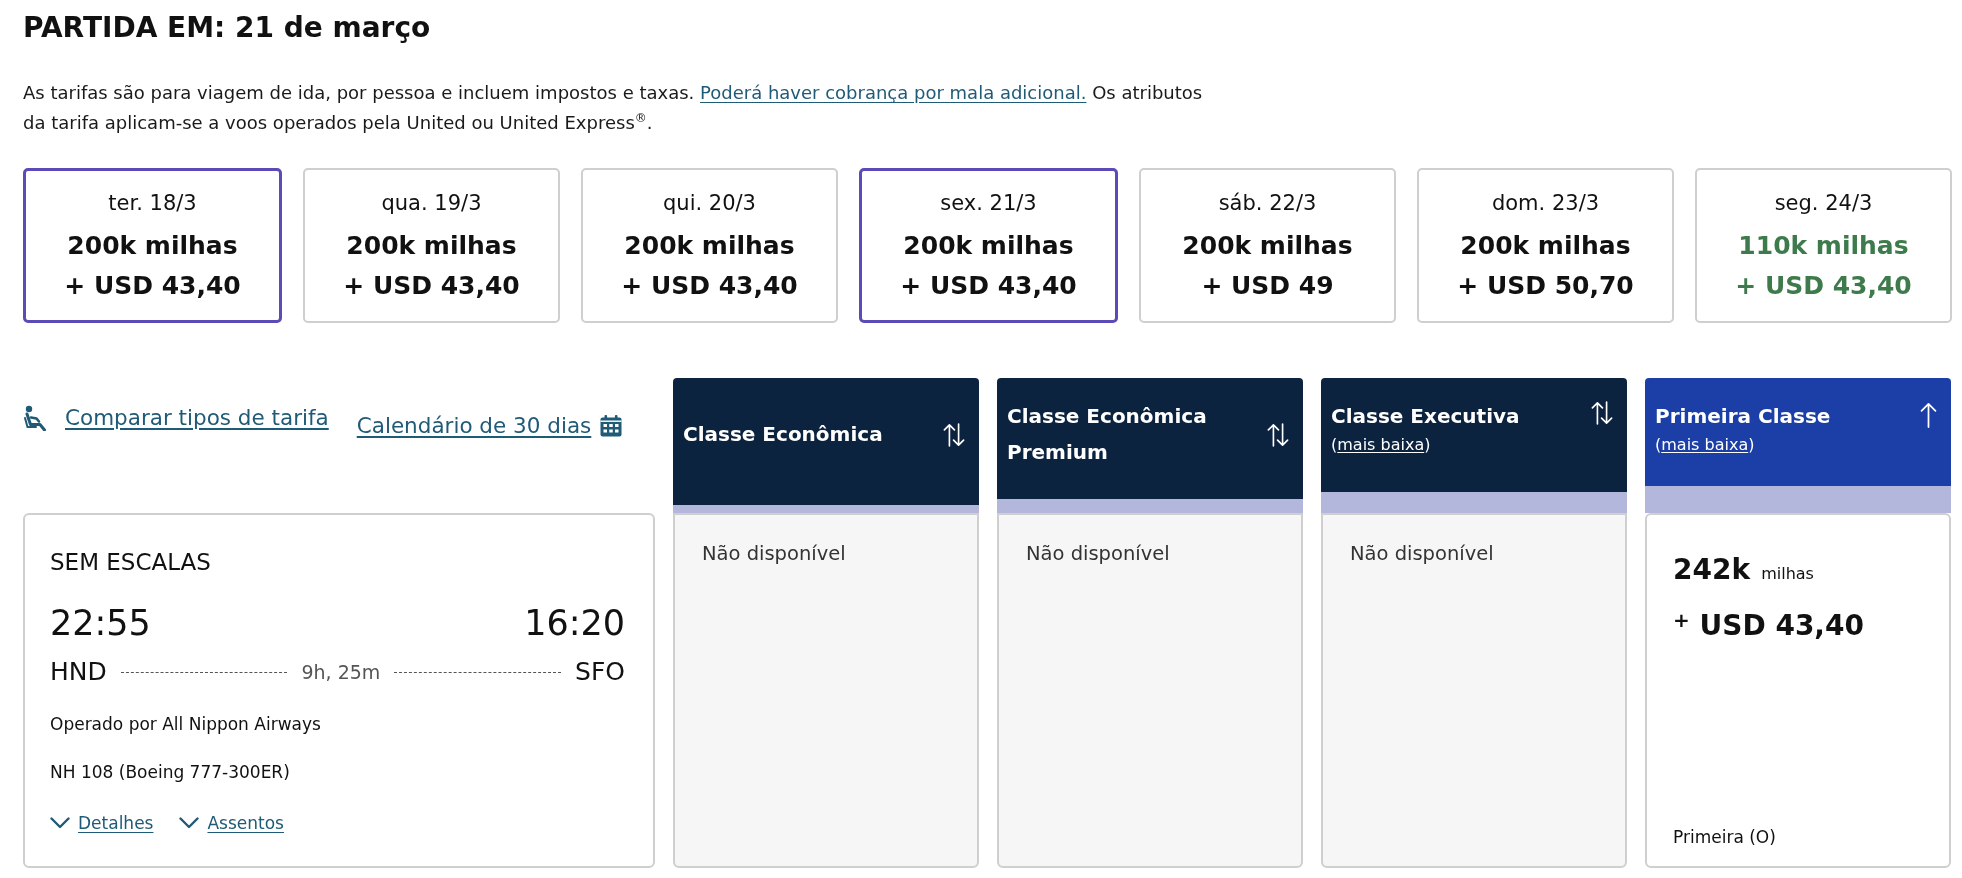 Image resolution: width=1962 pixels, height=878 pixels. Describe the element at coordinates (489, 426) in the screenshot. I see `30-day-calendar-link: Calendário de 30 dias` at that location.